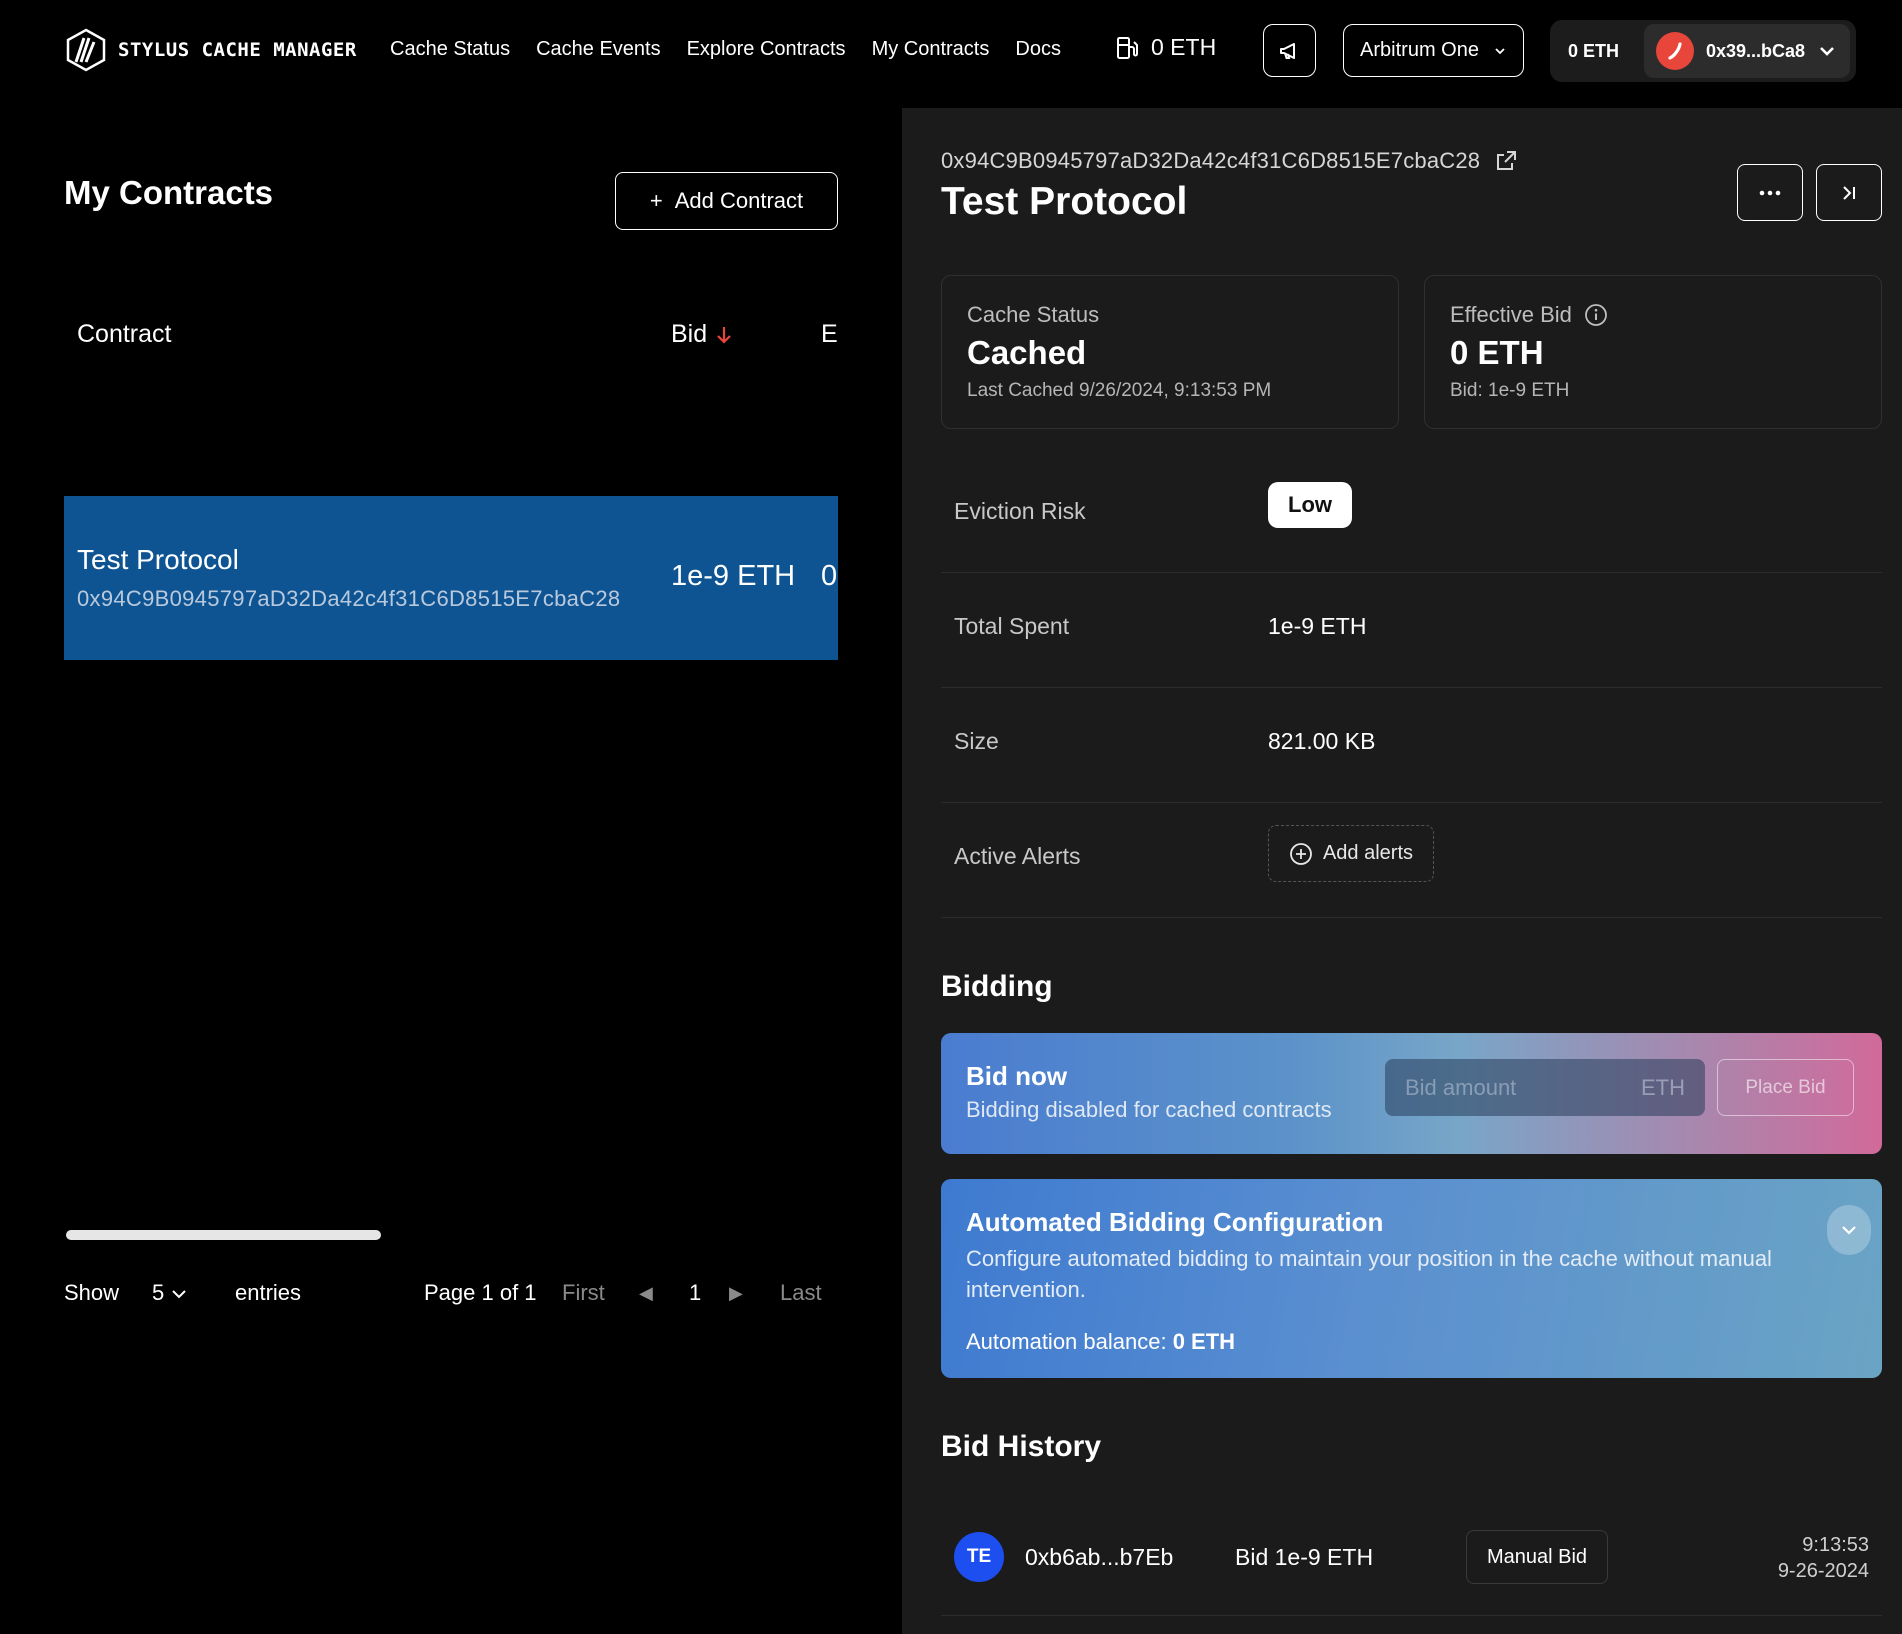 The image size is (1902, 1634). Describe the element at coordinates (976, 741) in the screenshot. I see `size-label: Size` at that location.